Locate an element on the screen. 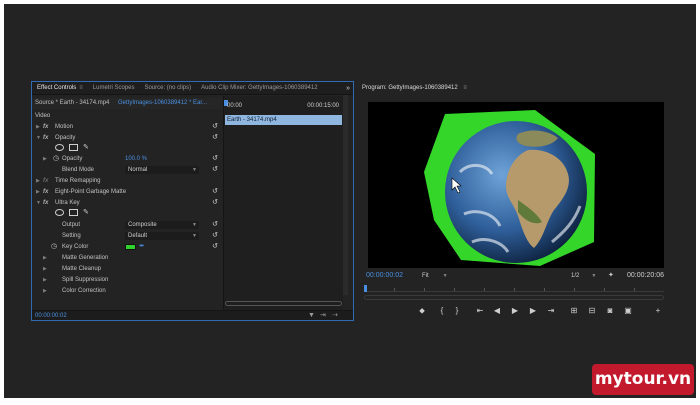 This screenshot has height=405, width=700. effect-row-opacity: ▼ fx Opacity ↺ is located at coordinates (127, 138).